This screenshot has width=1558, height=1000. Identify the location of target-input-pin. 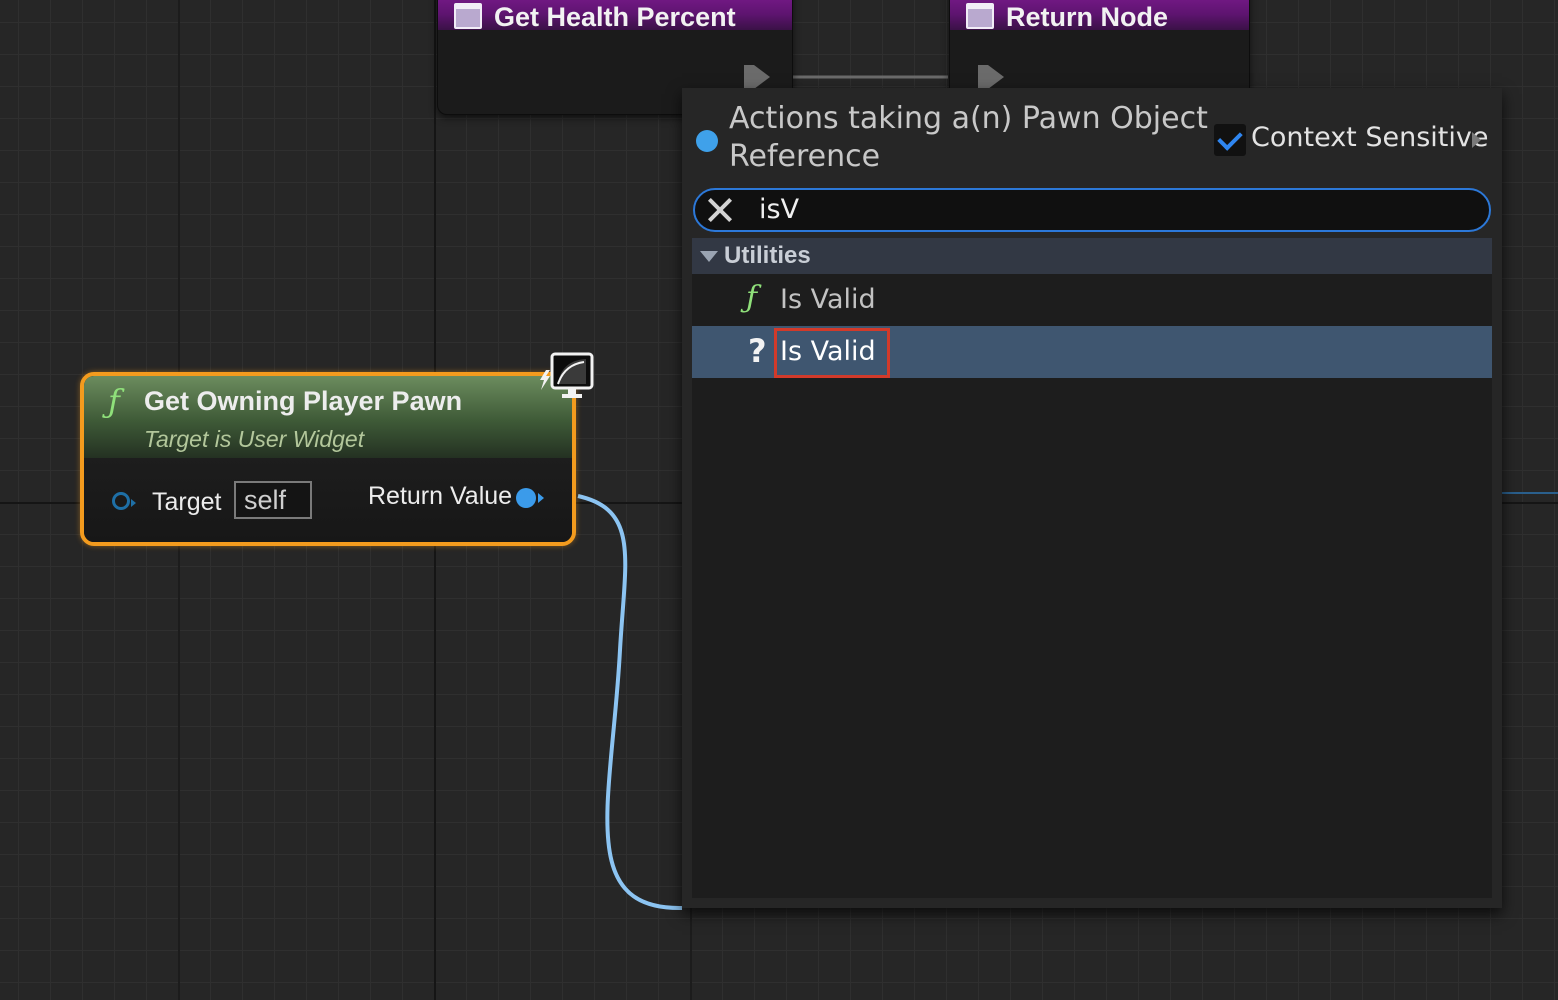
(124, 501).